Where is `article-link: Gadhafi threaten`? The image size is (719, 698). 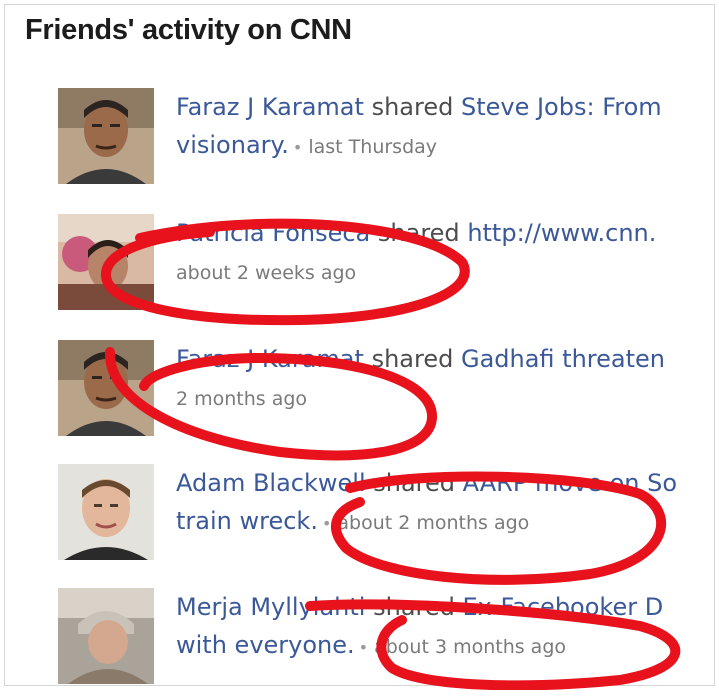
article-link: Gadhafi threaten is located at coordinates (563, 359).